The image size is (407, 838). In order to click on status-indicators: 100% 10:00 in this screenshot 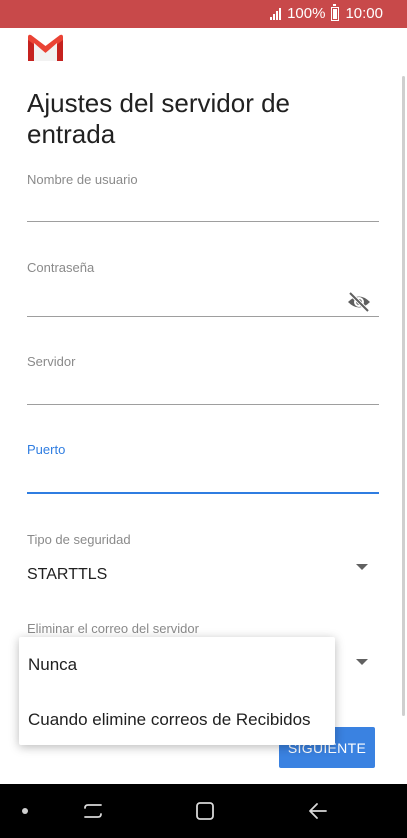, I will do `click(326, 12)`.